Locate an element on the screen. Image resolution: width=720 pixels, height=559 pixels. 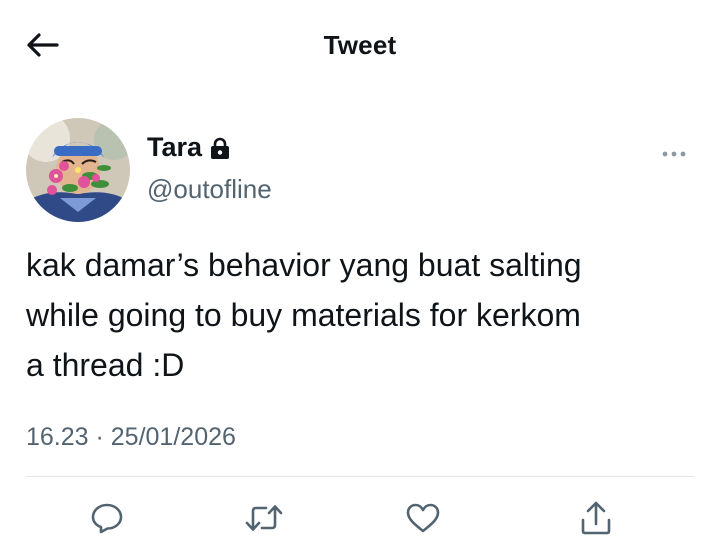
reply-button is located at coordinates (107, 518).